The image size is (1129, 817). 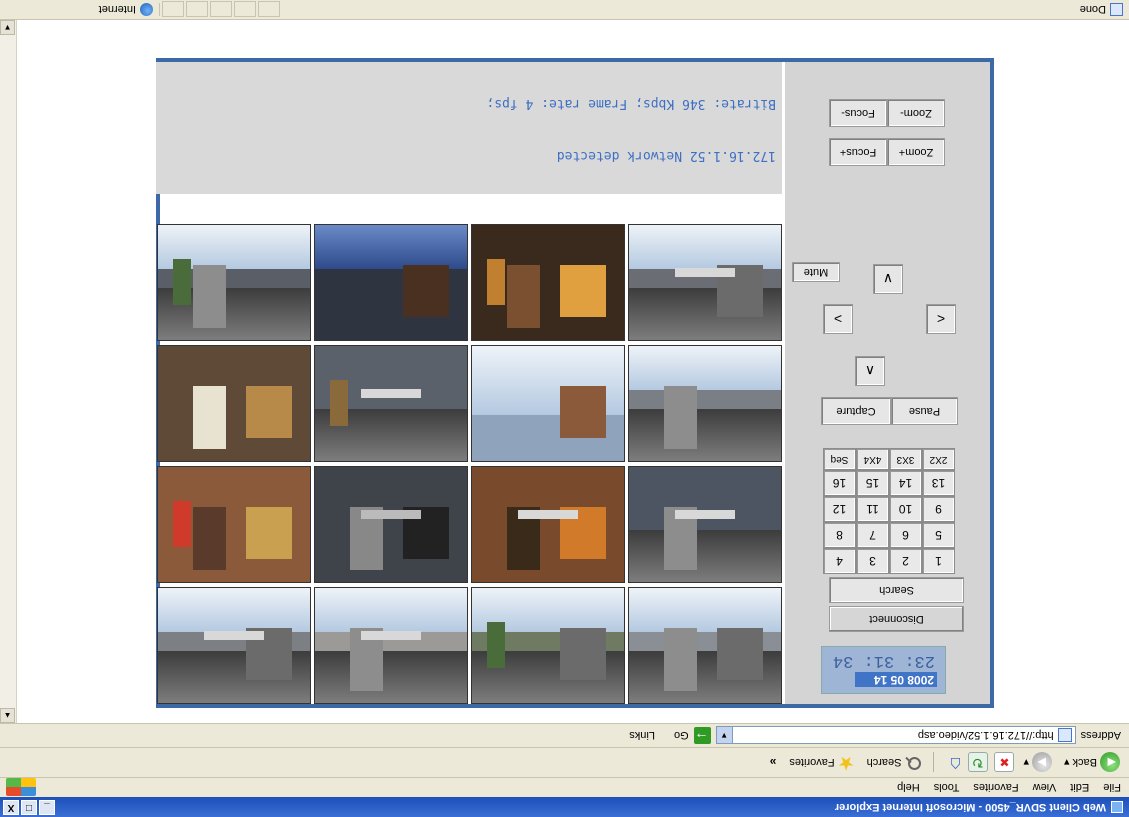 I want to click on menu-edit: Edit, so click(x=1079, y=788).